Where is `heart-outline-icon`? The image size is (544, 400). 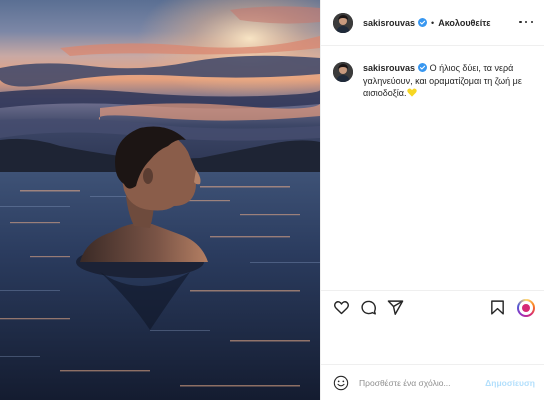 heart-outline-icon is located at coordinates (341, 308).